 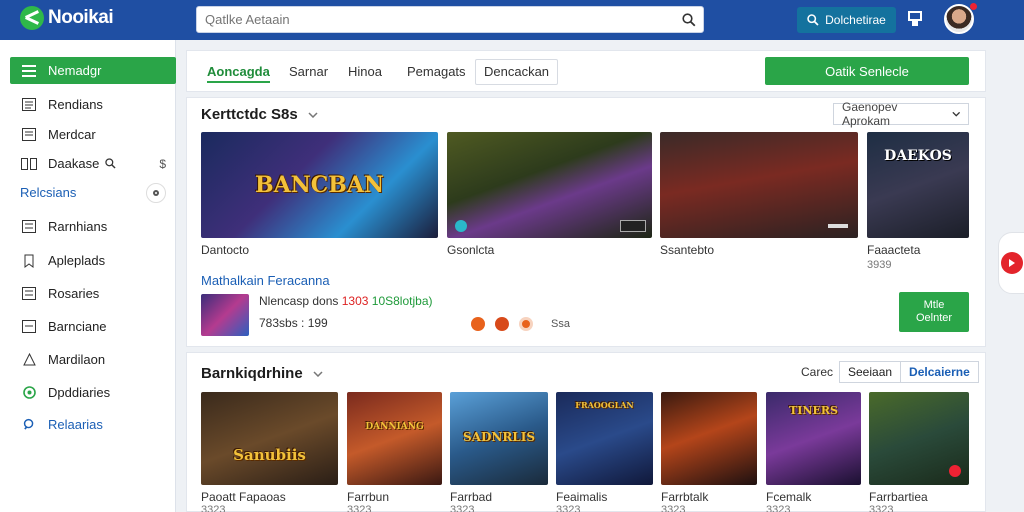 I want to click on tag-icon, so click(x=29, y=261).